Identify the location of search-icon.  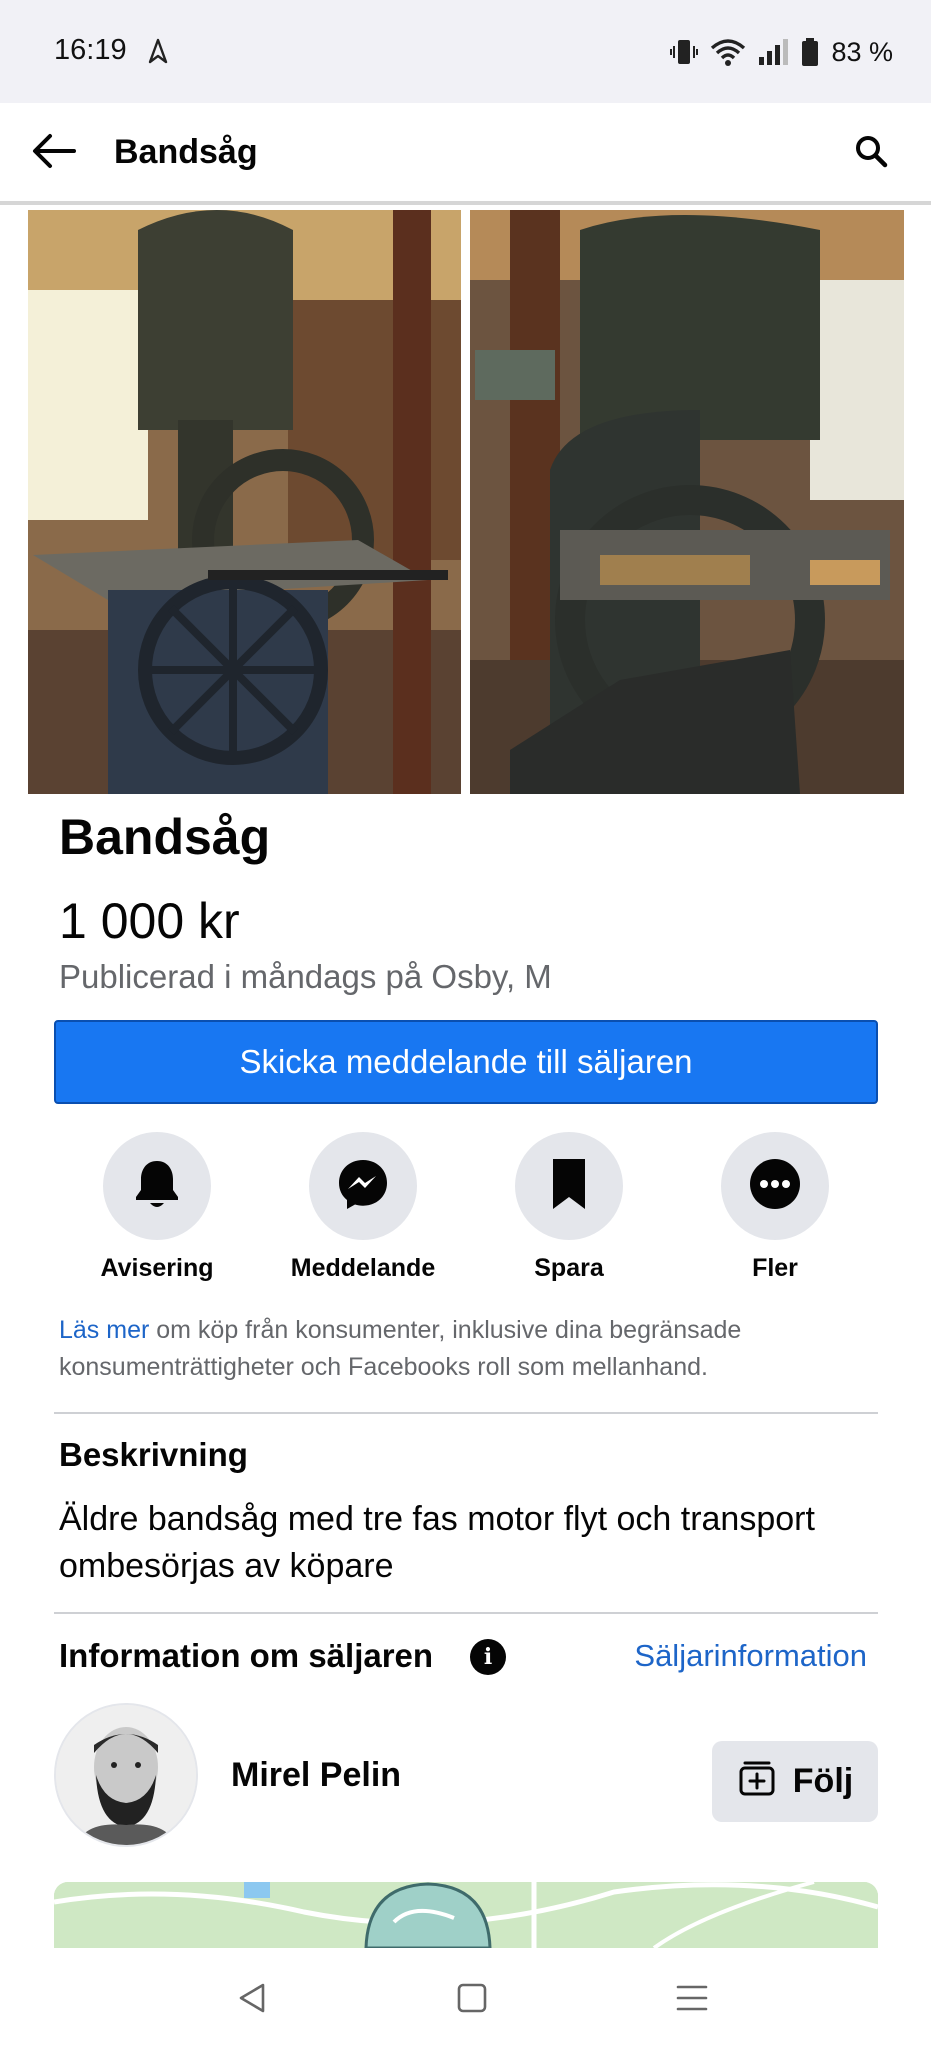
(871, 153).